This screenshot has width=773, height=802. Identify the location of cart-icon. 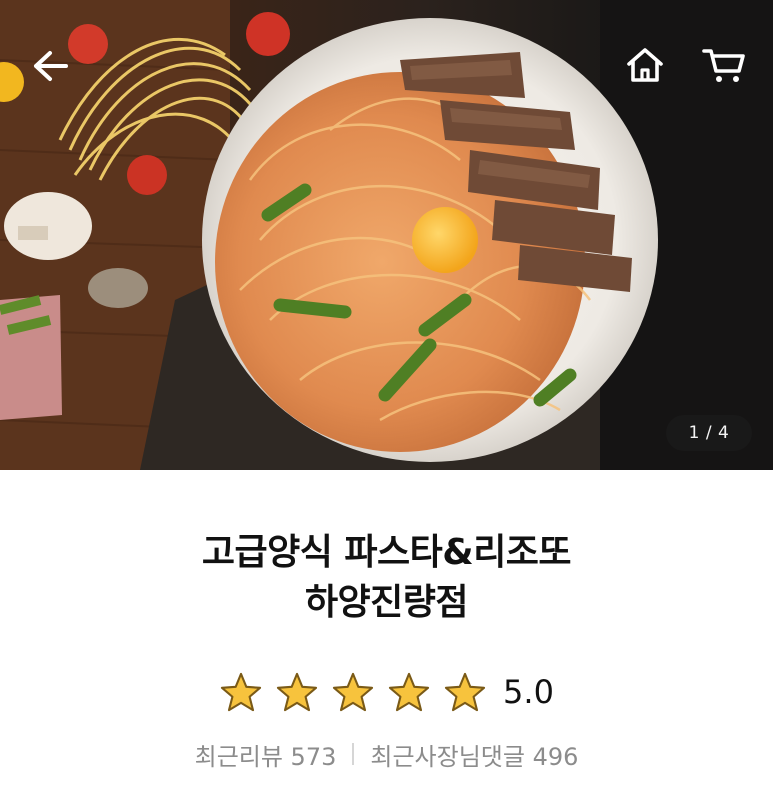
(723, 65).